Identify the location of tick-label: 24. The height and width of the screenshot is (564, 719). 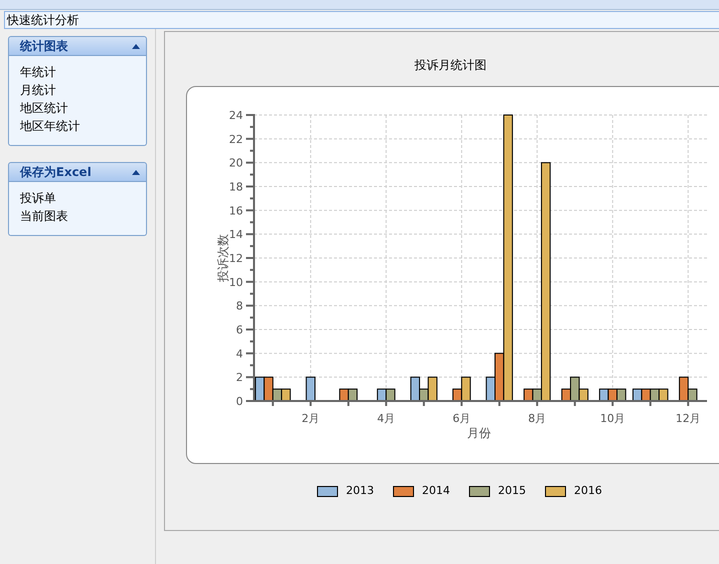
(236, 115).